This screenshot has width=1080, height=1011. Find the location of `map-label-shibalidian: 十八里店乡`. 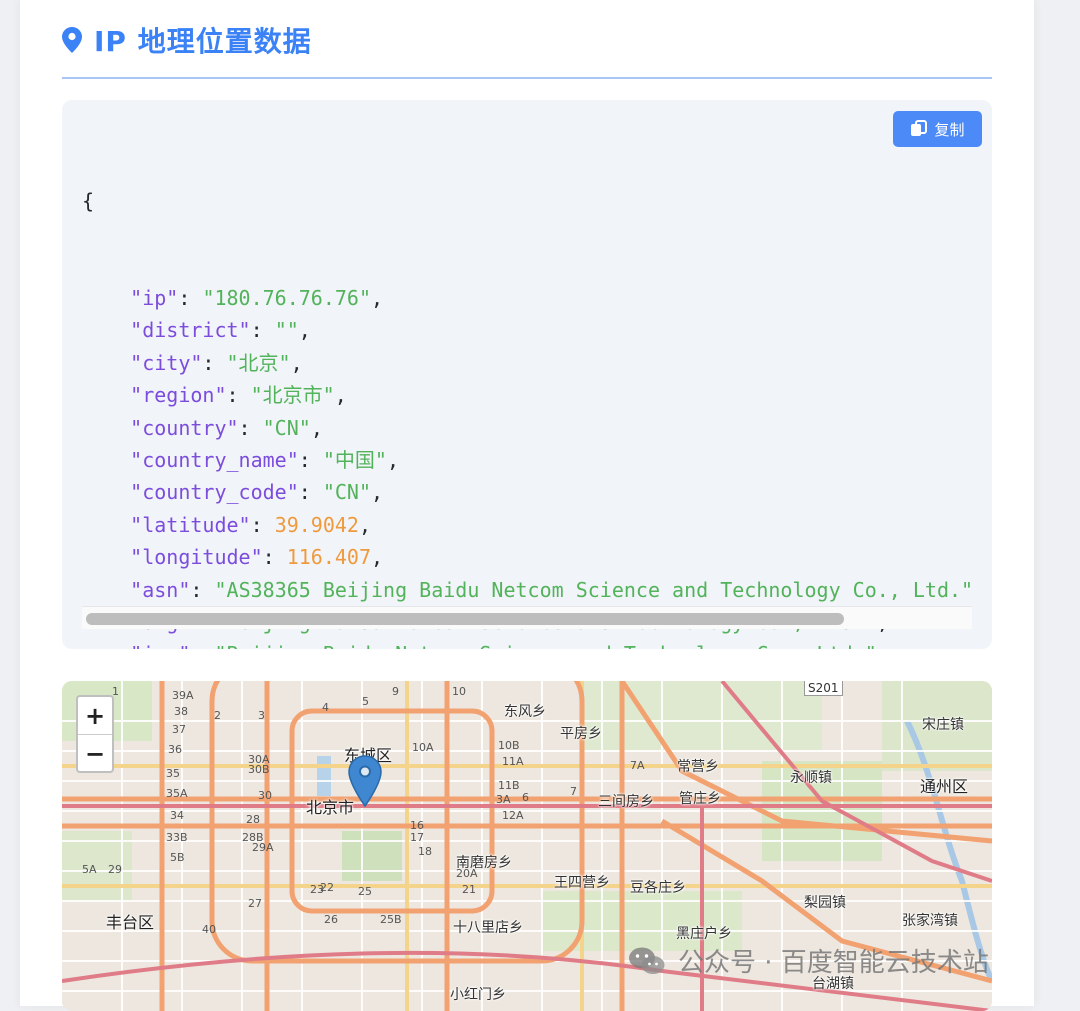

map-label-shibalidian: 十八里店乡 is located at coordinates (488, 928).